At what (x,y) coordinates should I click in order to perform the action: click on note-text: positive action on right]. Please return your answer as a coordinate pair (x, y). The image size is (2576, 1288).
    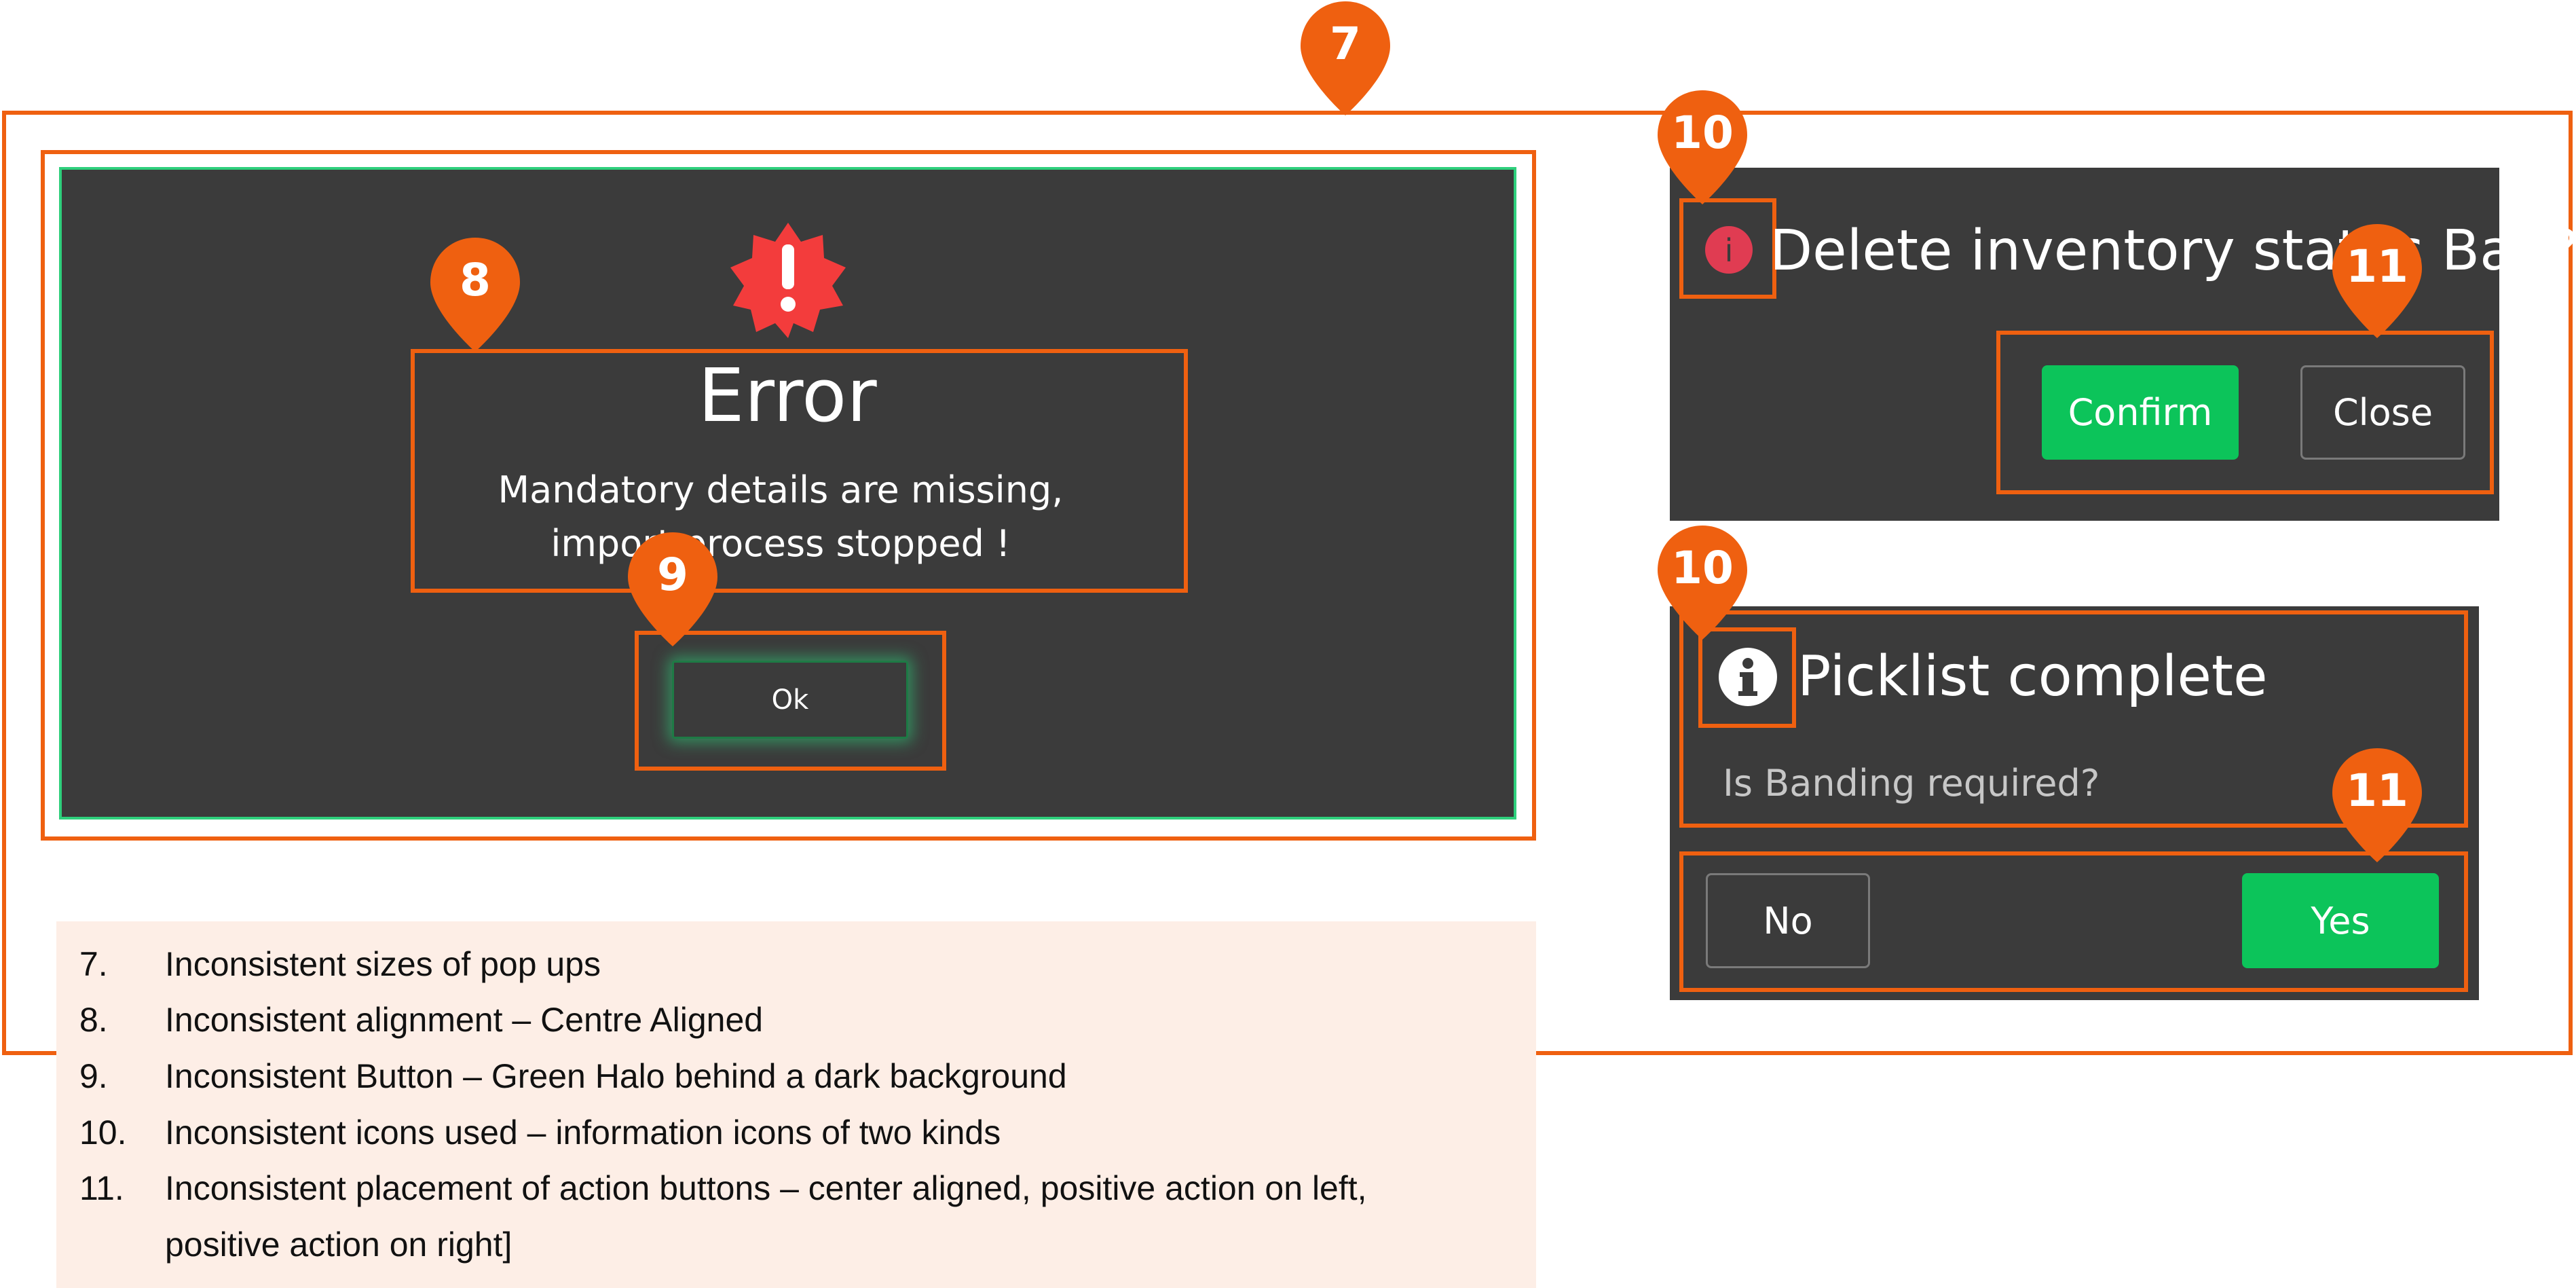
    Looking at the image, I should click on (338, 1245).